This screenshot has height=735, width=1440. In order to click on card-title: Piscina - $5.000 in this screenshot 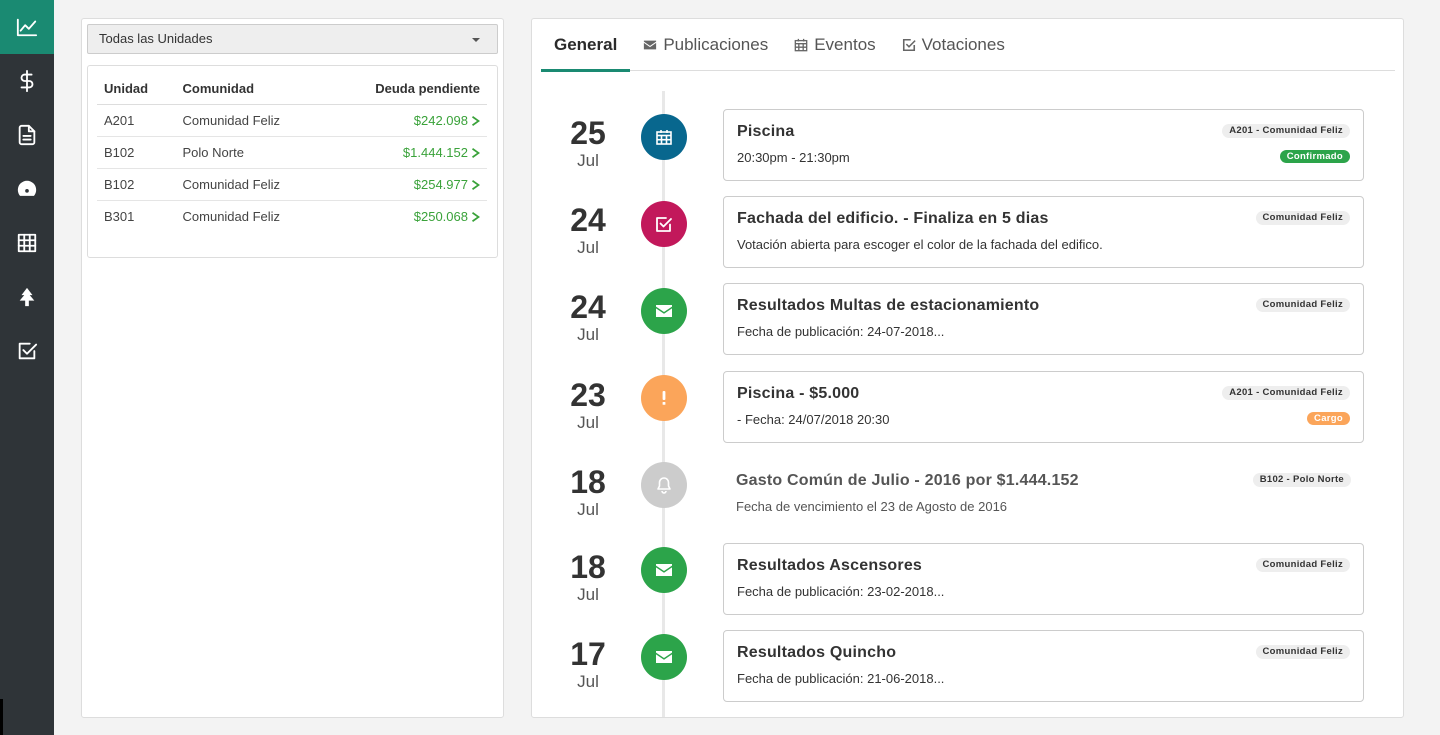, I will do `click(798, 393)`.